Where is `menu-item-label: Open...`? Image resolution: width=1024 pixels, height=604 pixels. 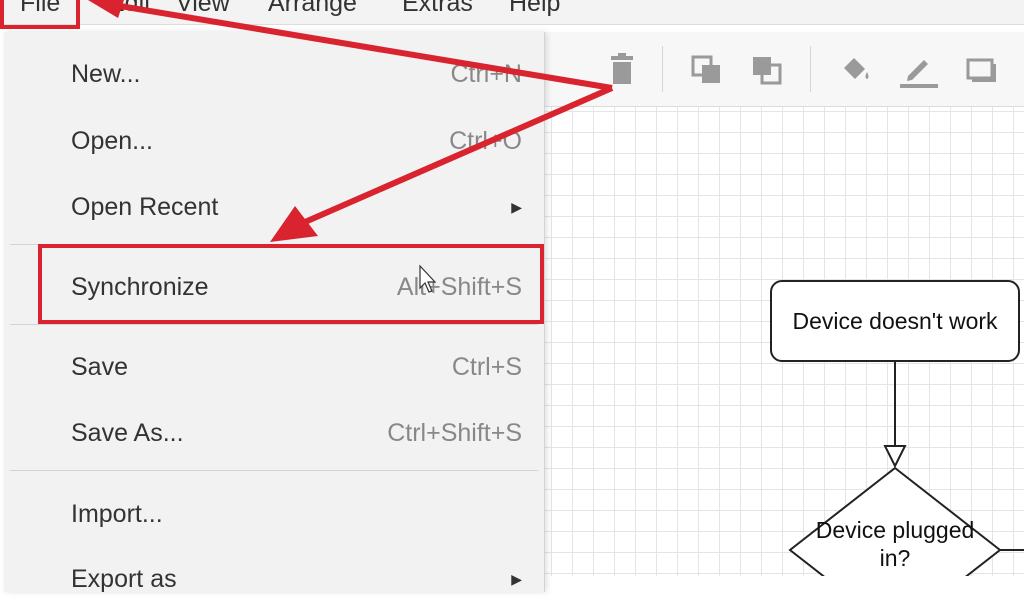 menu-item-label: Open... is located at coordinates (112, 141).